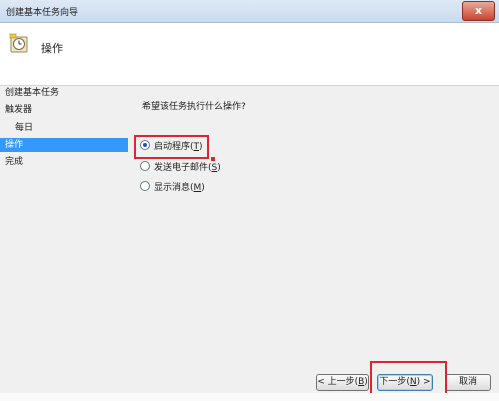 This screenshot has width=499, height=401. I want to click on step-action: 操作, so click(64, 145).